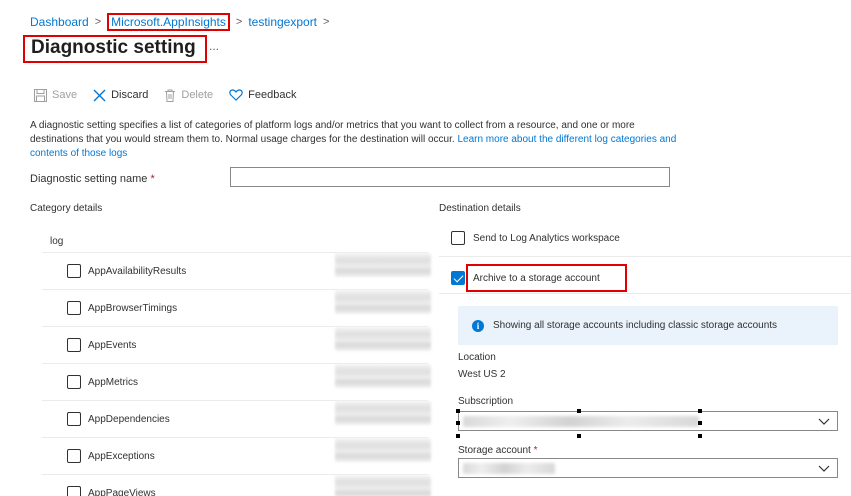 Image resolution: width=851 pixels, height=496 pixels. What do you see at coordinates (122, 491) in the screenshot?
I see `category-label: AppPageViews` at bounding box center [122, 491].